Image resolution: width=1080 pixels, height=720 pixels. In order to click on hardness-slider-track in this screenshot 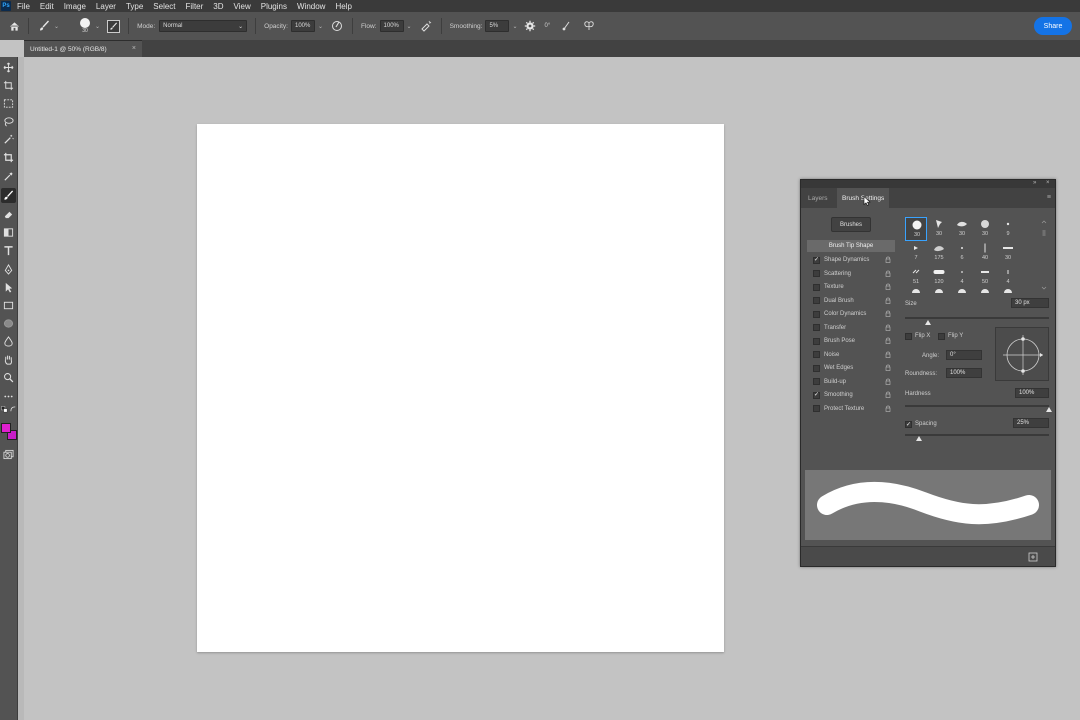, I will do `click(977, 406)`.